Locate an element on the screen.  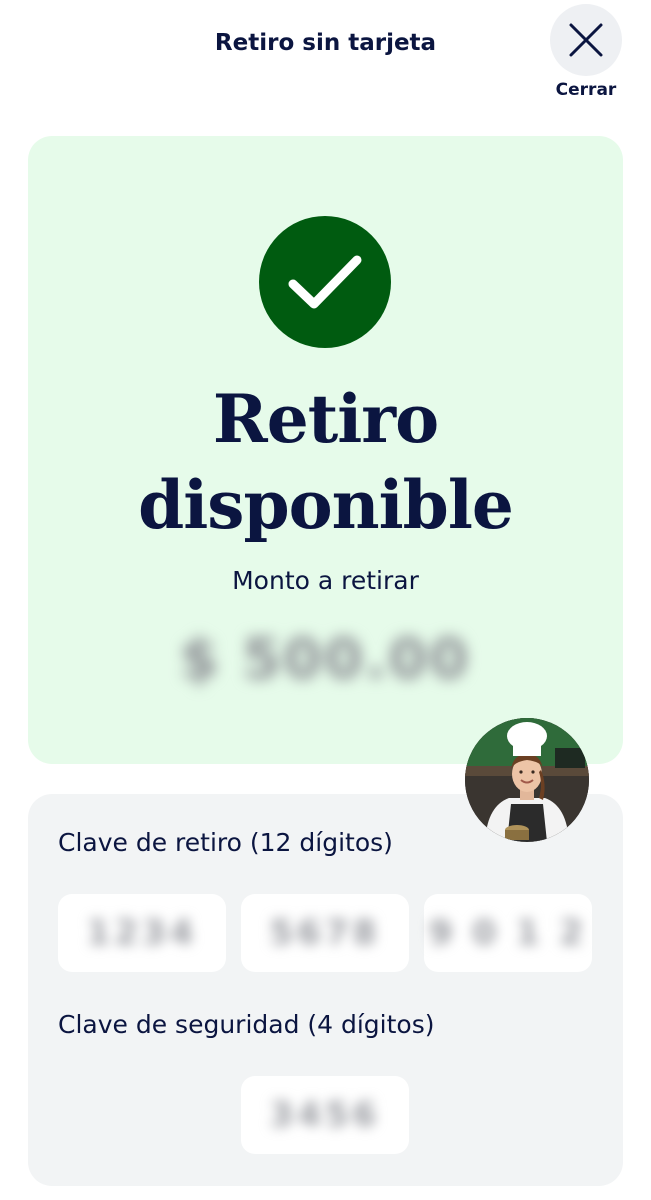
success-title: Retiro disponible is located at coordinates (325, 462).